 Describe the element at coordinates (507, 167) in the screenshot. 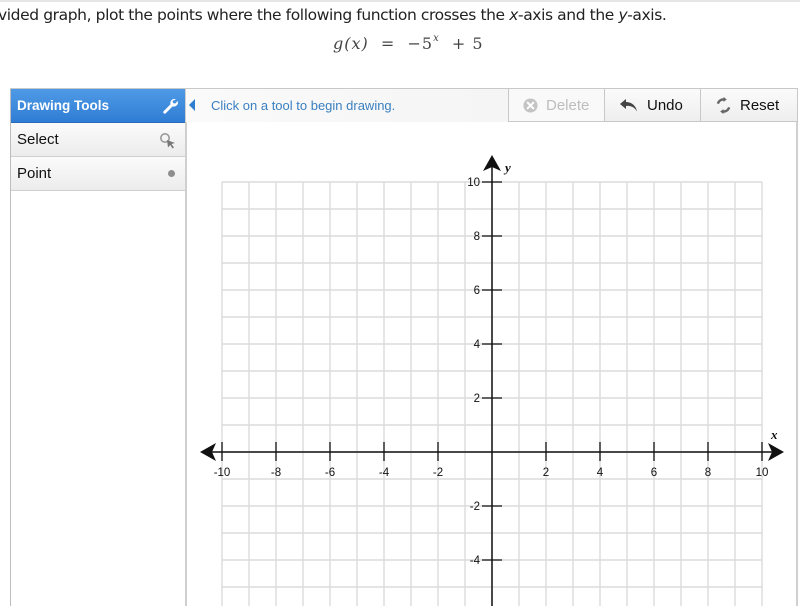

I see `y-axis-label: y` at that location.